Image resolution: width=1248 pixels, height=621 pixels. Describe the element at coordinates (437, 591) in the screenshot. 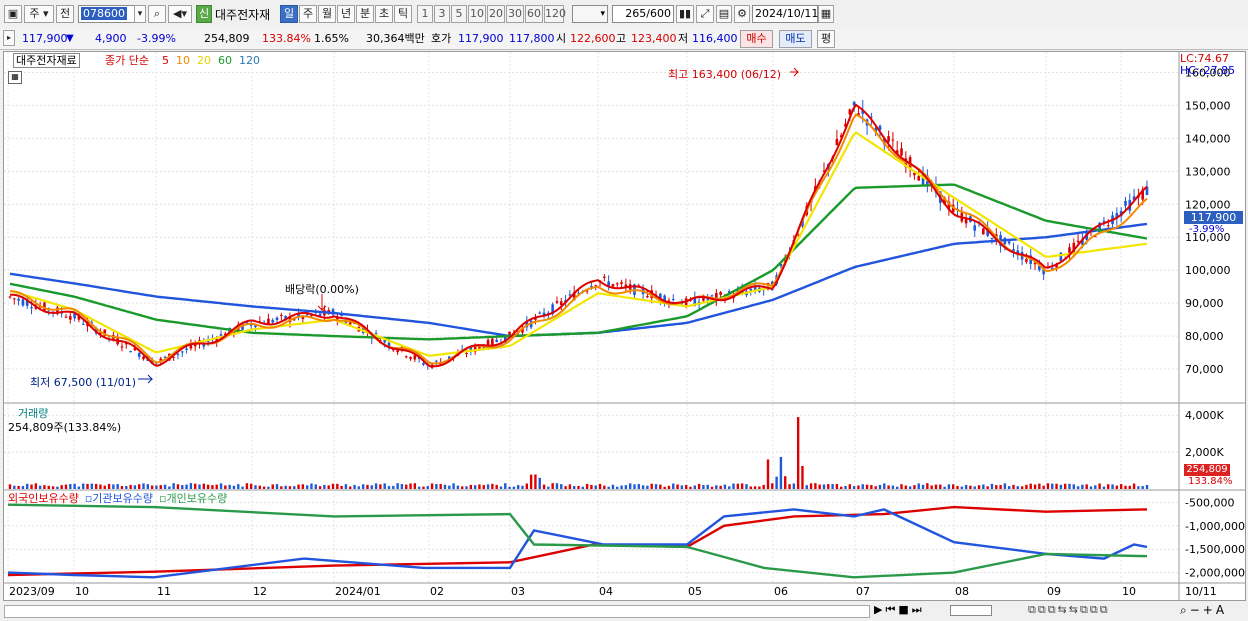

I see `x-tick-label: 02` at that location.